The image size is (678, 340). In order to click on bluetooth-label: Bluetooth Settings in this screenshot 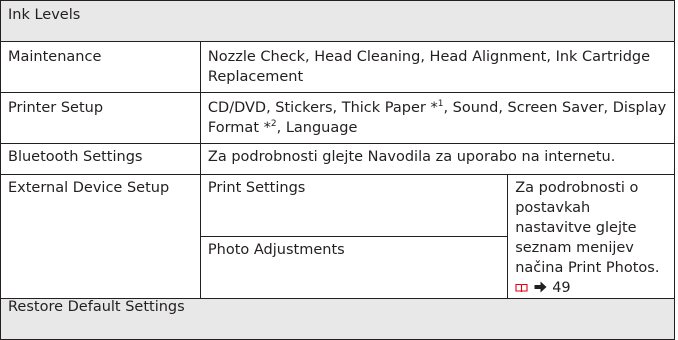, I will do `click(100, 159)`.